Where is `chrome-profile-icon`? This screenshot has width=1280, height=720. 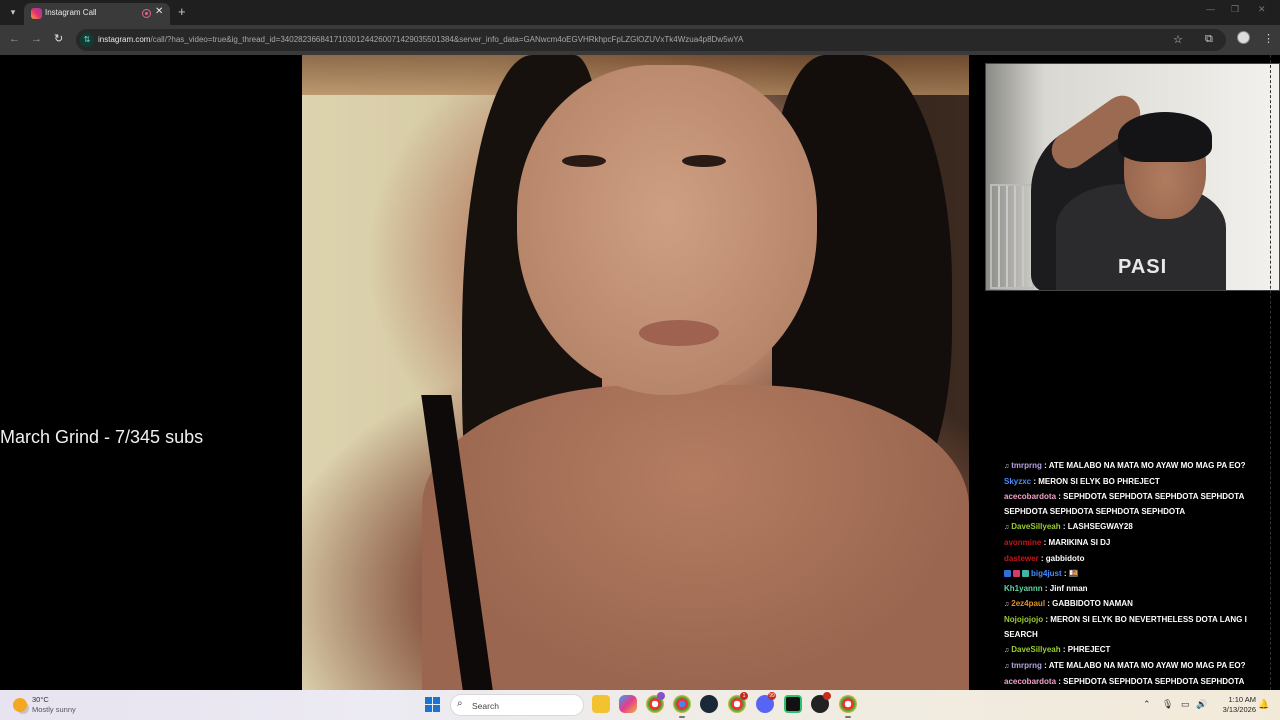
chrome-profile-icon is located at coordinates (682, 704).